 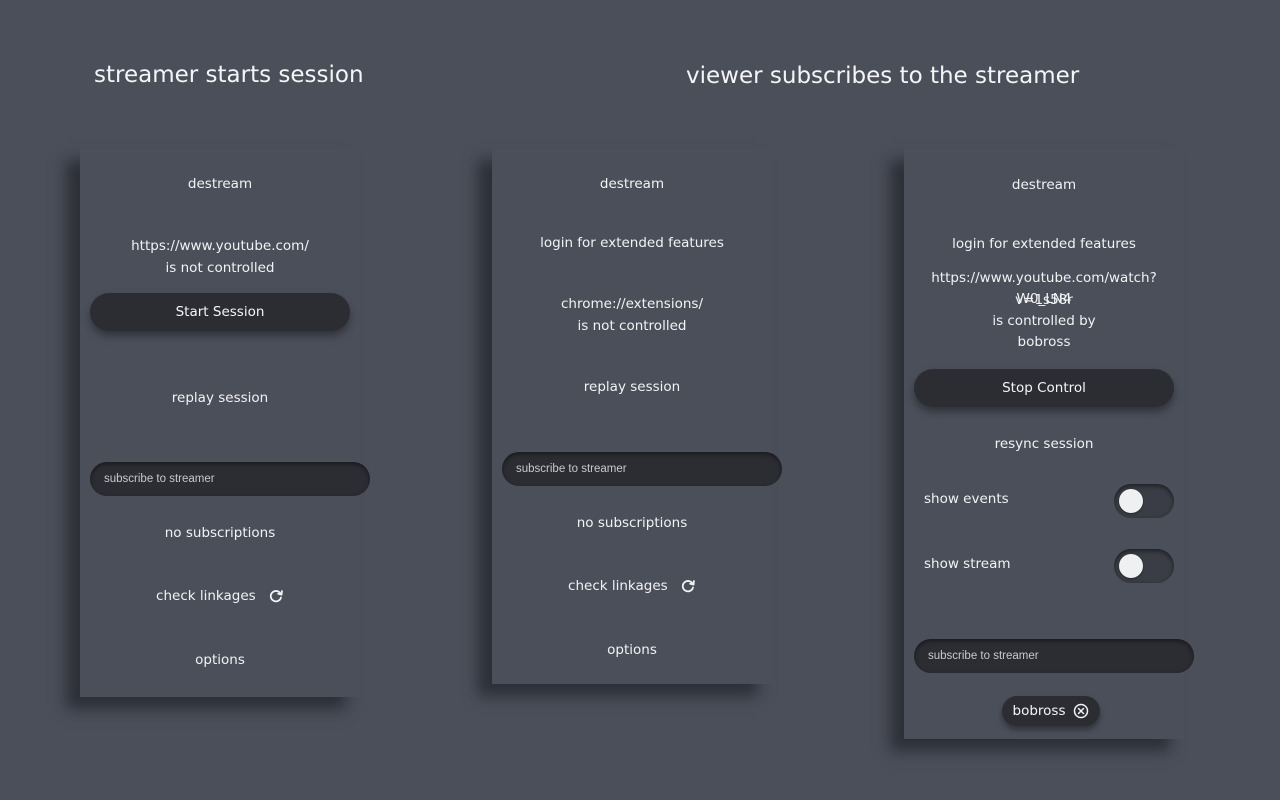 What do you see at coordinates (1039, 711) in the screenshot?
I see `subscription-name: bobross` at bounding box center [1039, 711].